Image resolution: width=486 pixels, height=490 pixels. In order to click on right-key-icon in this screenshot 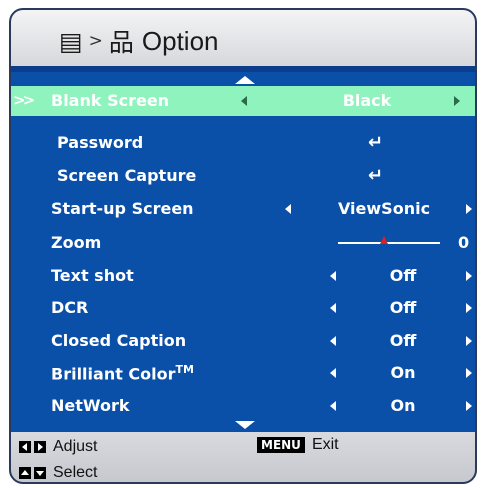, I will do `click(40, 447)`.